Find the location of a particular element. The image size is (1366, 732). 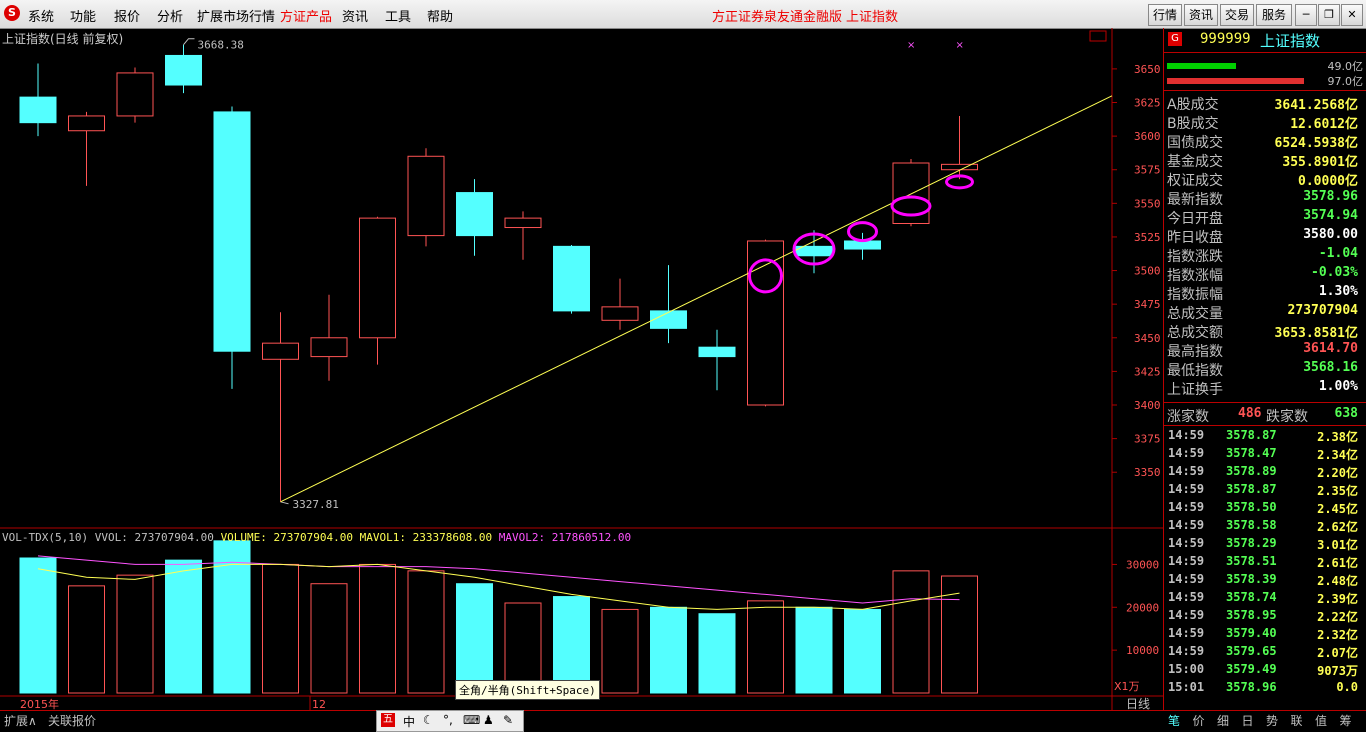

vvol-value: VVOL: 273707904.00 is located at coordinates (154, 537).